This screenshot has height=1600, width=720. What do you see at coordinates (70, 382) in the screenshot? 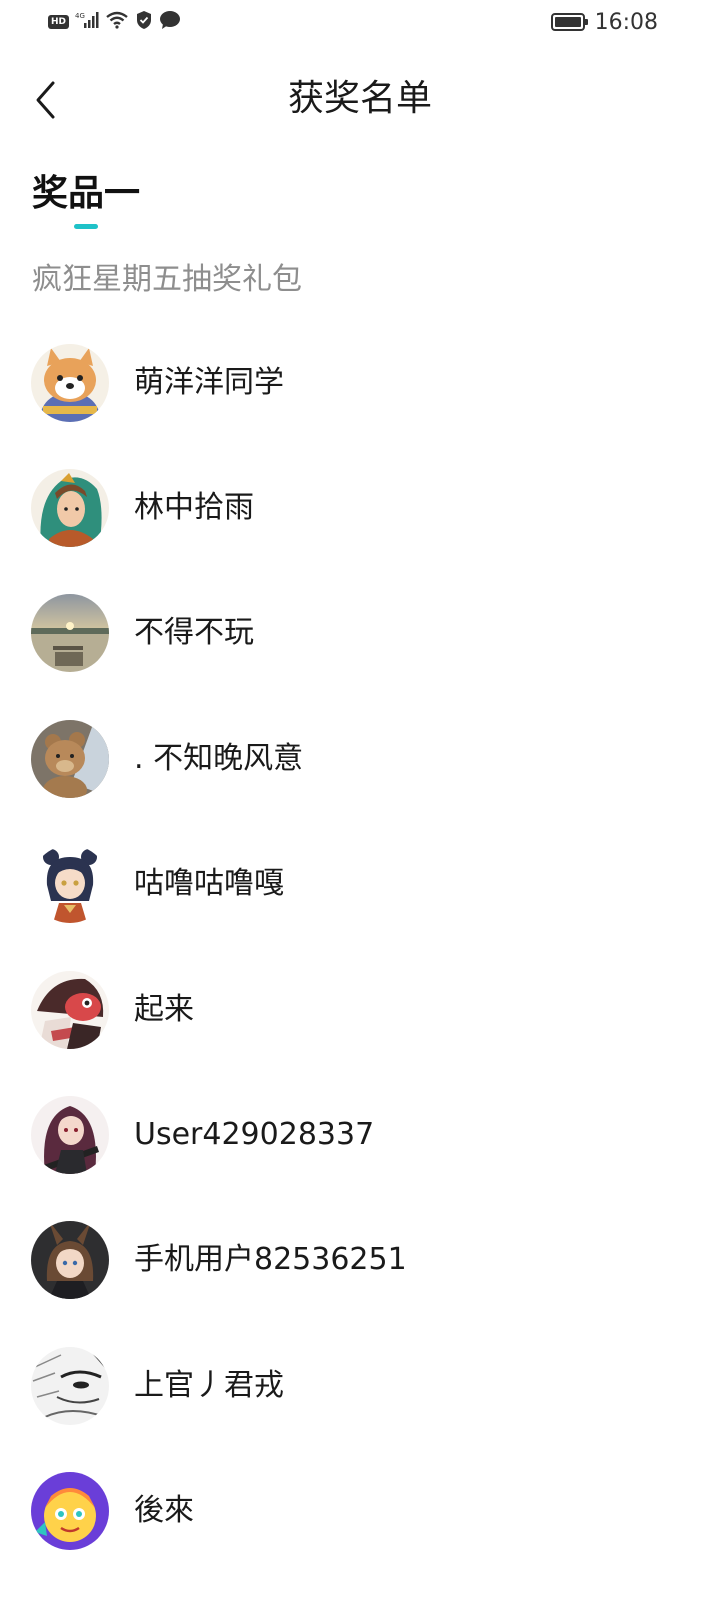
I see `shiba-dog-avatar` at bounding box center [70, 382].